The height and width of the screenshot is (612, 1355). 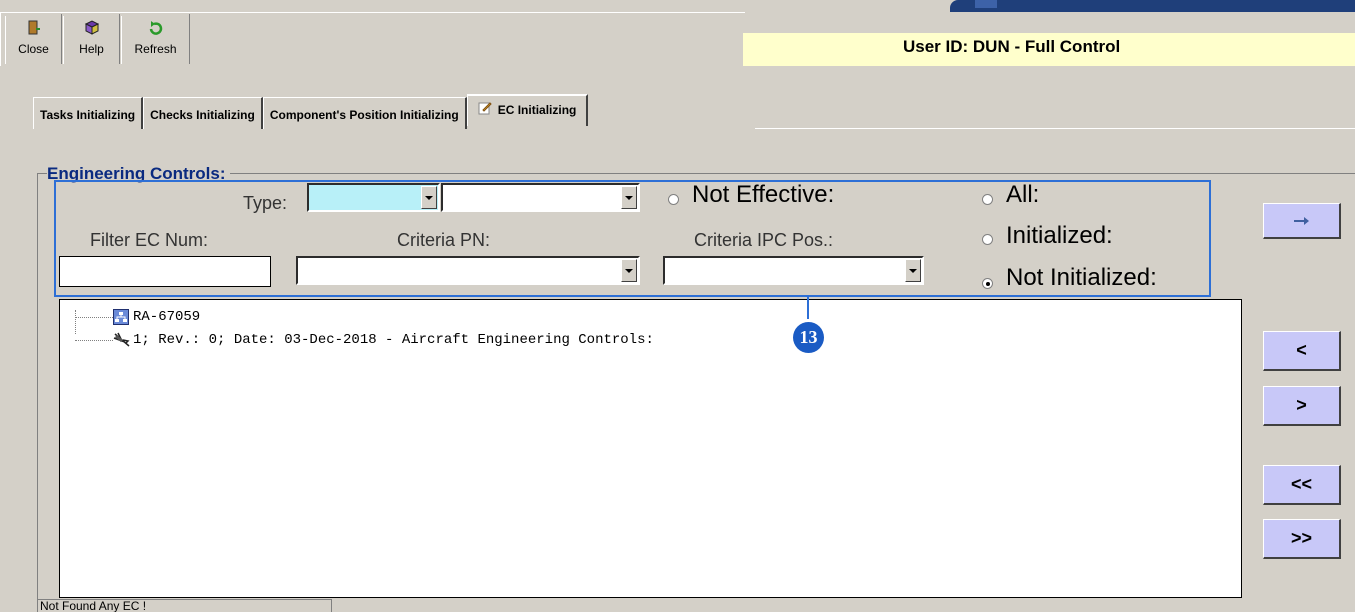 What do you see at coordinates (1023, 194) in the screenshot?
I see `all-label: All:` at bounding box center [1023, 194].